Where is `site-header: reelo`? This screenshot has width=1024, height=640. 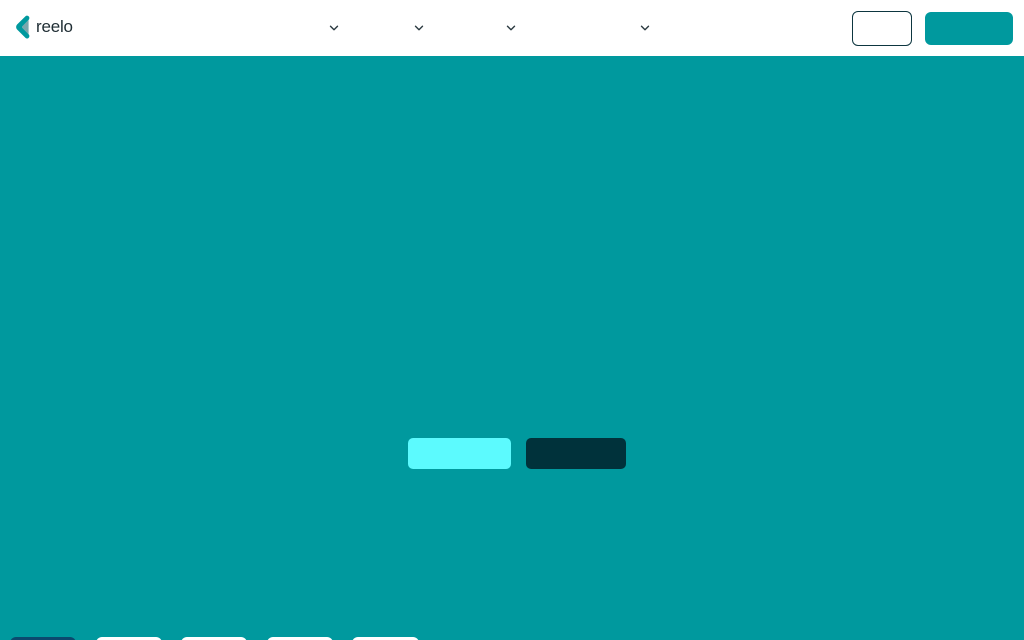
site-header: reelo is located at coordinates (512, 28).